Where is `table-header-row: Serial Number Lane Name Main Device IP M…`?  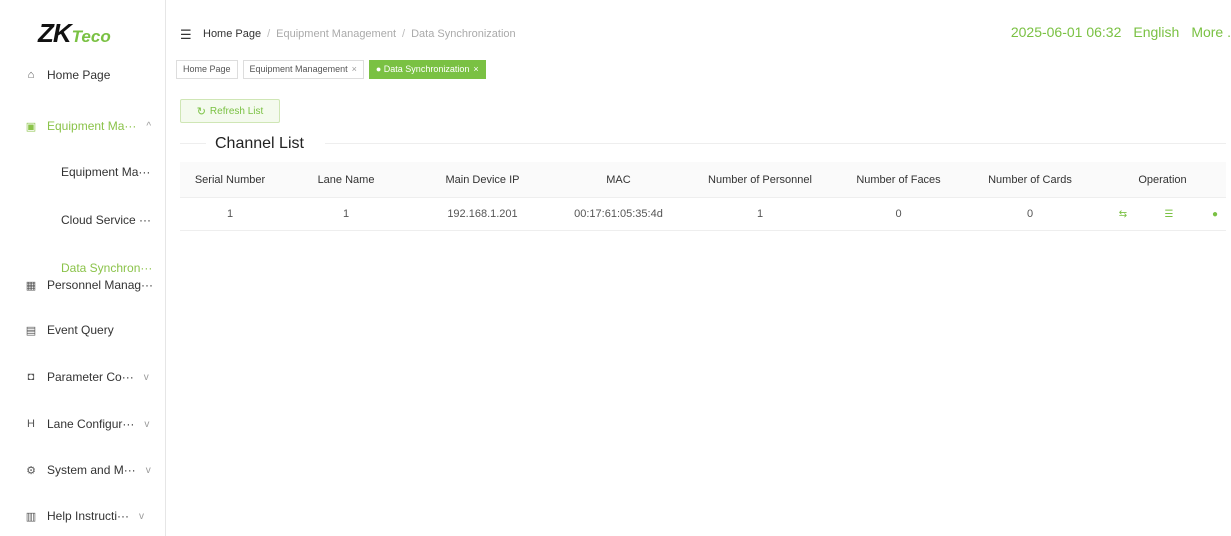 table-header-row: Serial Number Lane Name Main Device IP M… is located at coordinates (703, 180).